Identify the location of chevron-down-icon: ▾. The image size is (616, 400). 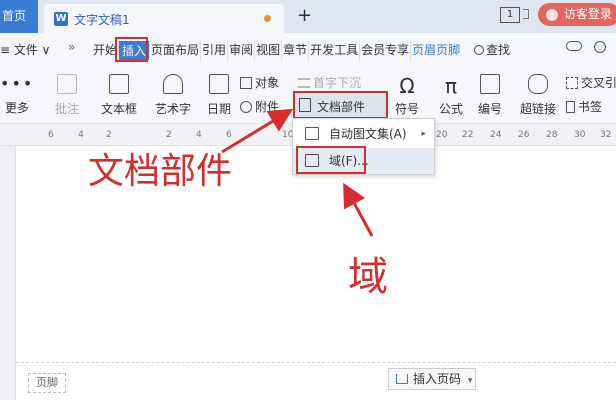
(470, 381).